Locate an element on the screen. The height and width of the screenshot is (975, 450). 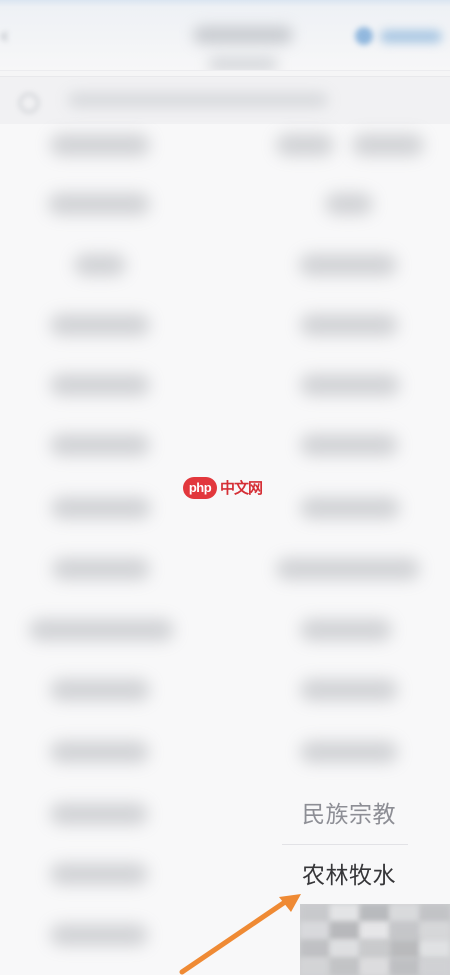
php-chinese-watermark: php 中文网 is located at coordinates (226, 489).